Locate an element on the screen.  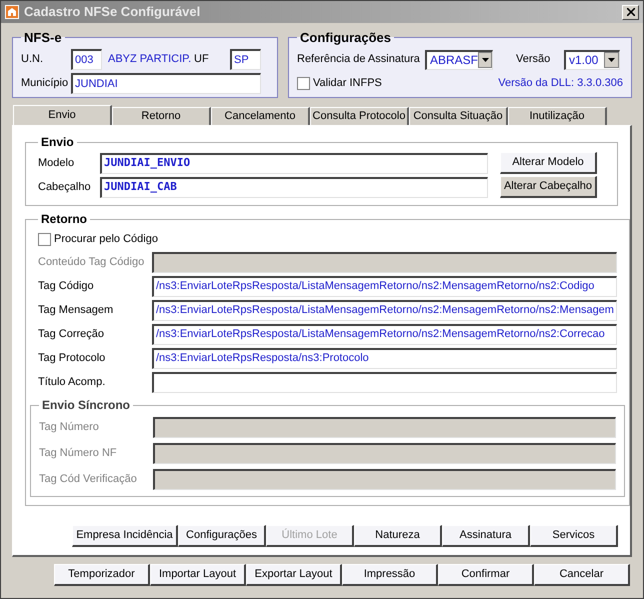
app-icon is located at coordinates (12, 12).